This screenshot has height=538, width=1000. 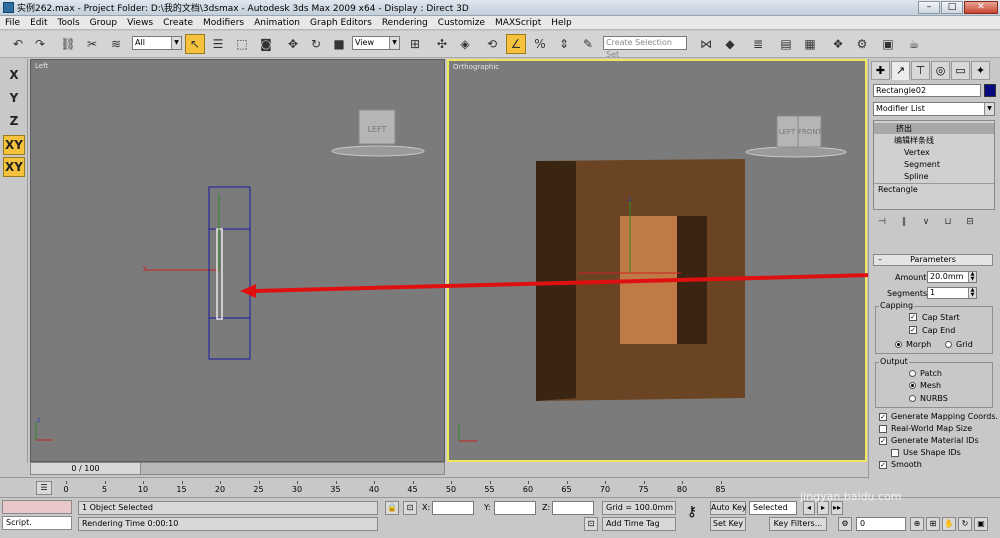 I want to click on time-tag-icon: ⊡, so click(x=591, y=524).